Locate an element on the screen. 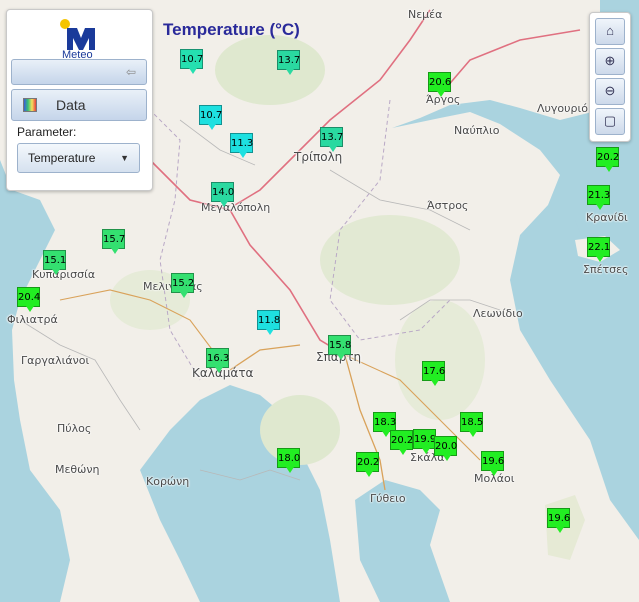  place-label: Γύθειο is located at coordinates (388, 498).